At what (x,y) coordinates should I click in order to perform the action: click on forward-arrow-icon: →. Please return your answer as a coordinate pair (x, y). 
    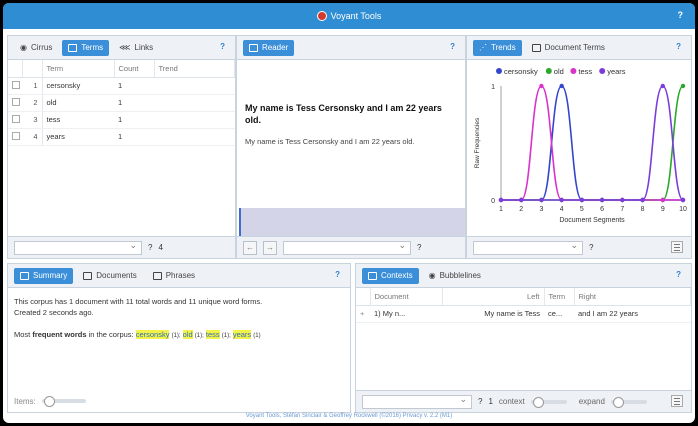
    Looking at the image, I should click on (270, 247).